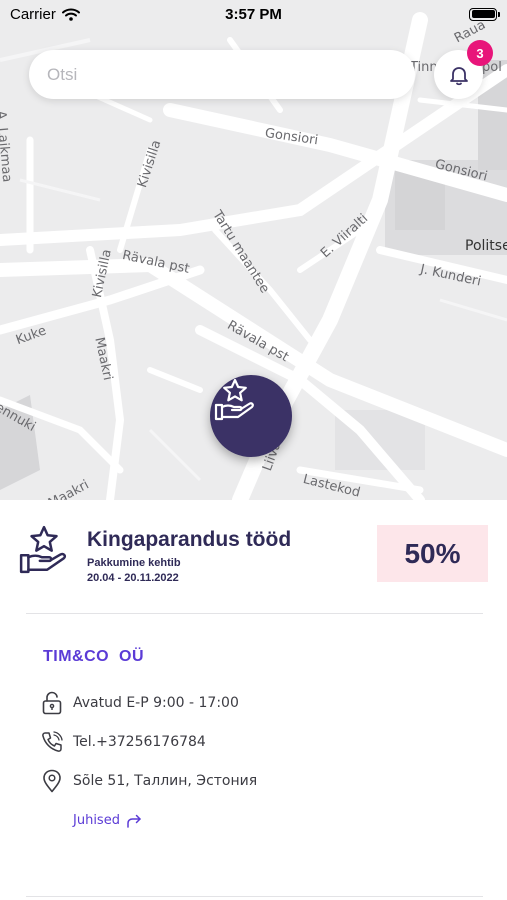 The image size is (507, 900). Describe the element at coordinates (432, 553) in the screenshot. I see `discount-badge: 50%` at that location.